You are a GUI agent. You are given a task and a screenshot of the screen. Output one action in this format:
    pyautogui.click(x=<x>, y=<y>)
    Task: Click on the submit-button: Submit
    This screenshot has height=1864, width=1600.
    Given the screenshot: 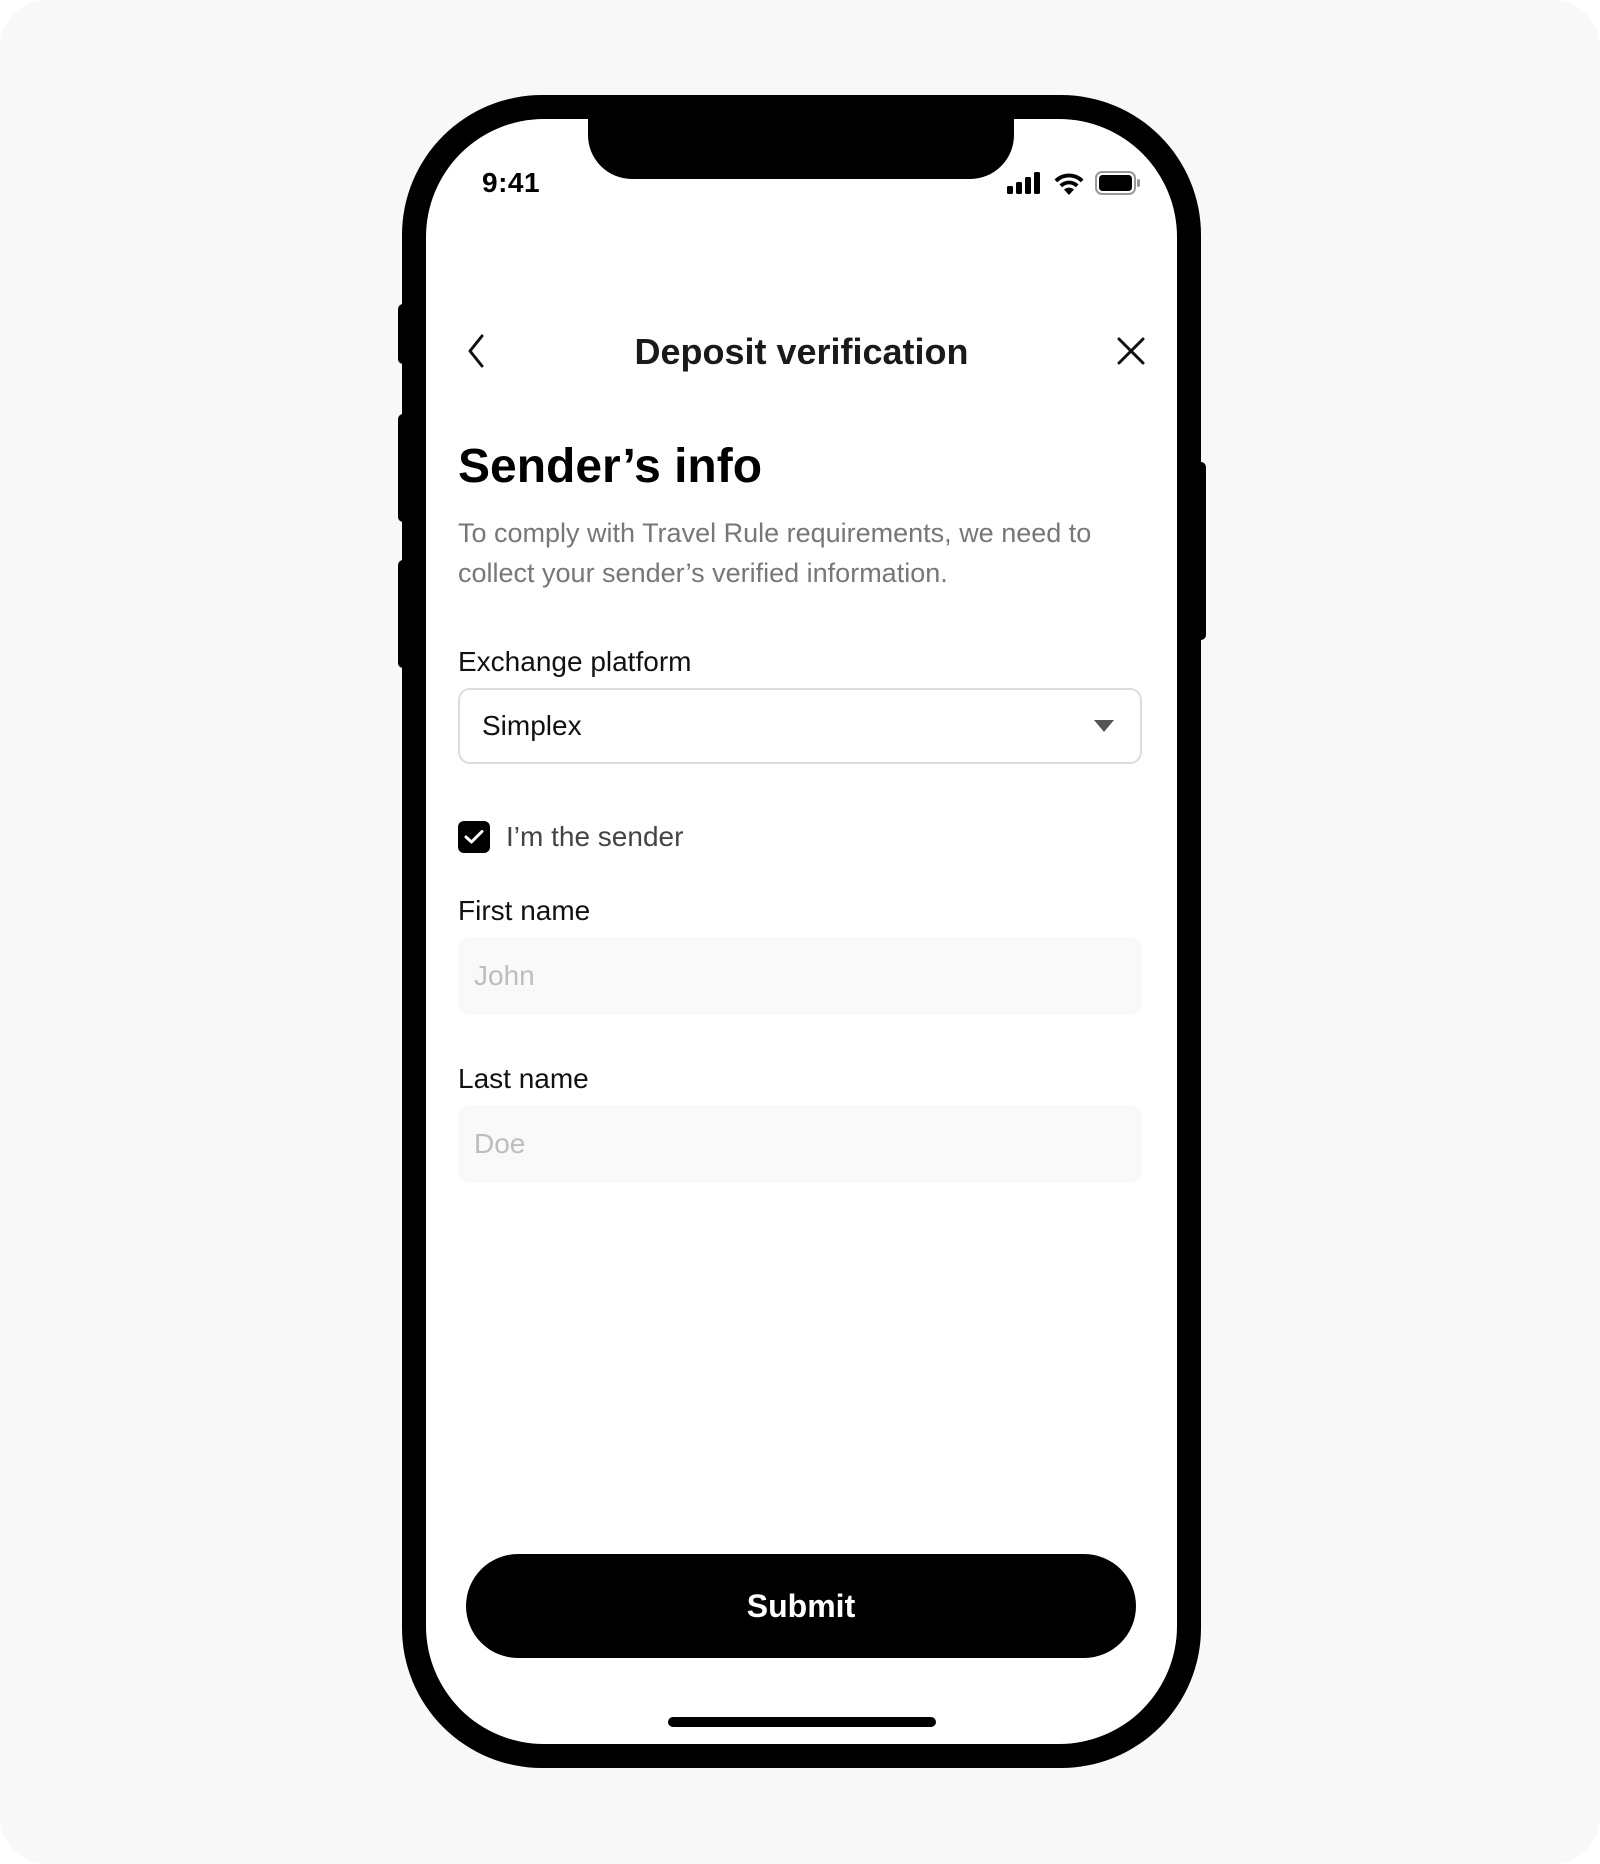 What is the action you would take?
    pyautogui.click(x=801, y=1606)
    